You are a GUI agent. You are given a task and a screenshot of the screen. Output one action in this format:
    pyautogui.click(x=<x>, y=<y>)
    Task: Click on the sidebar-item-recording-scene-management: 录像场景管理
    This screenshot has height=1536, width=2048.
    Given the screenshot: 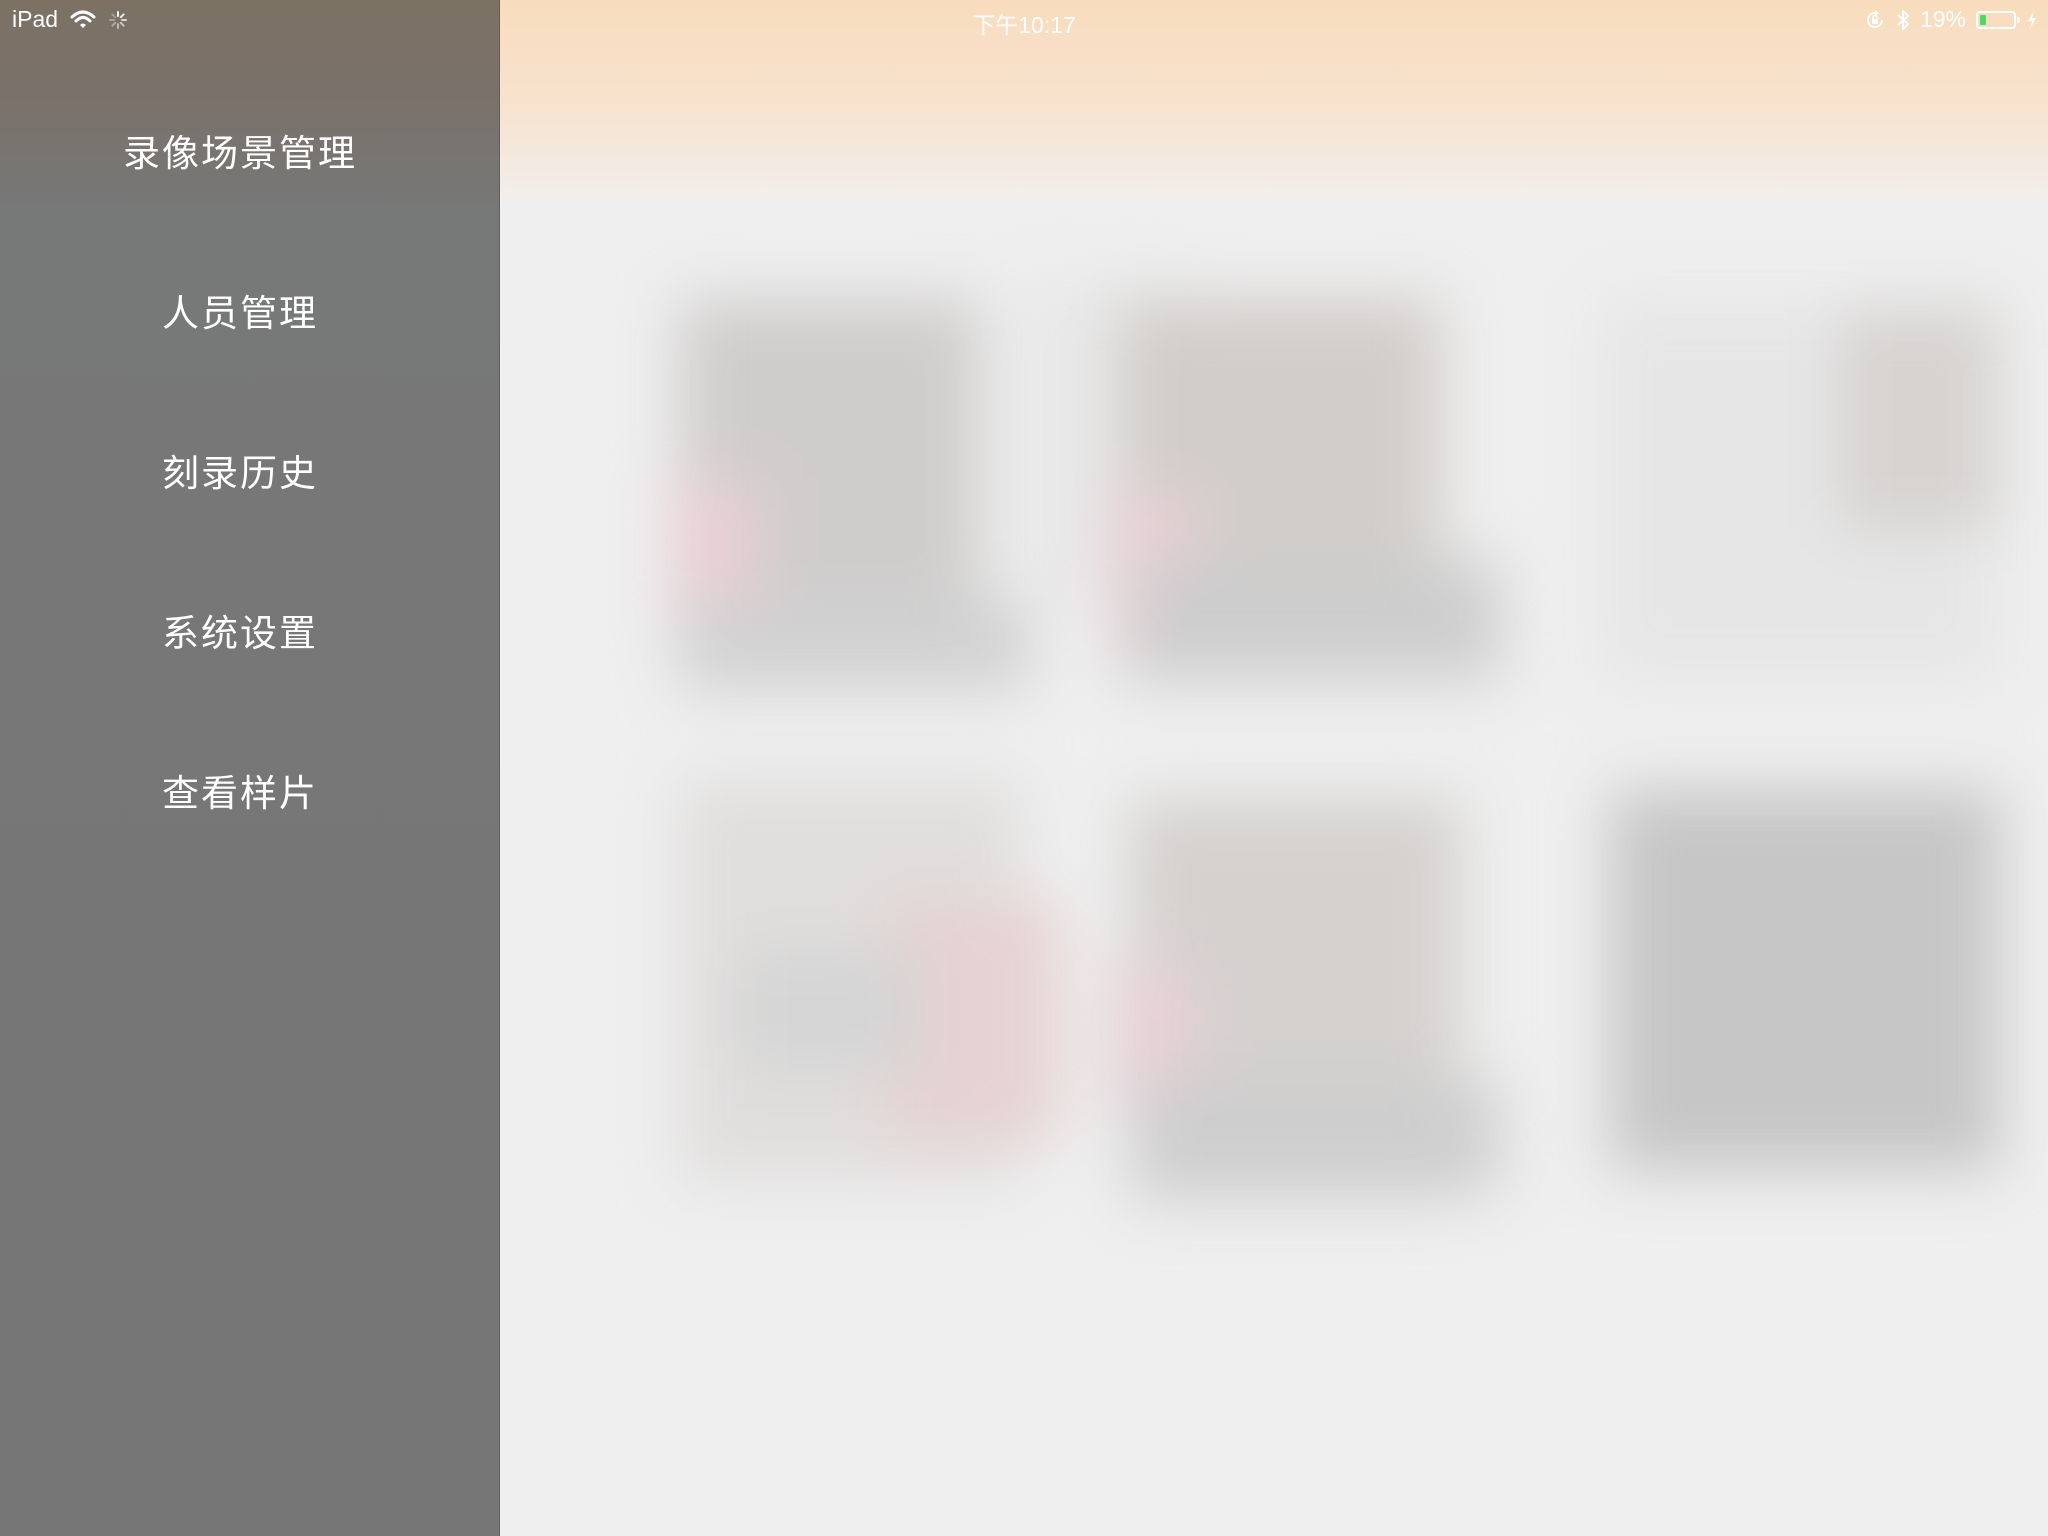 What is the action you would take?
    pyautogui.click(x=240, y=150)
    